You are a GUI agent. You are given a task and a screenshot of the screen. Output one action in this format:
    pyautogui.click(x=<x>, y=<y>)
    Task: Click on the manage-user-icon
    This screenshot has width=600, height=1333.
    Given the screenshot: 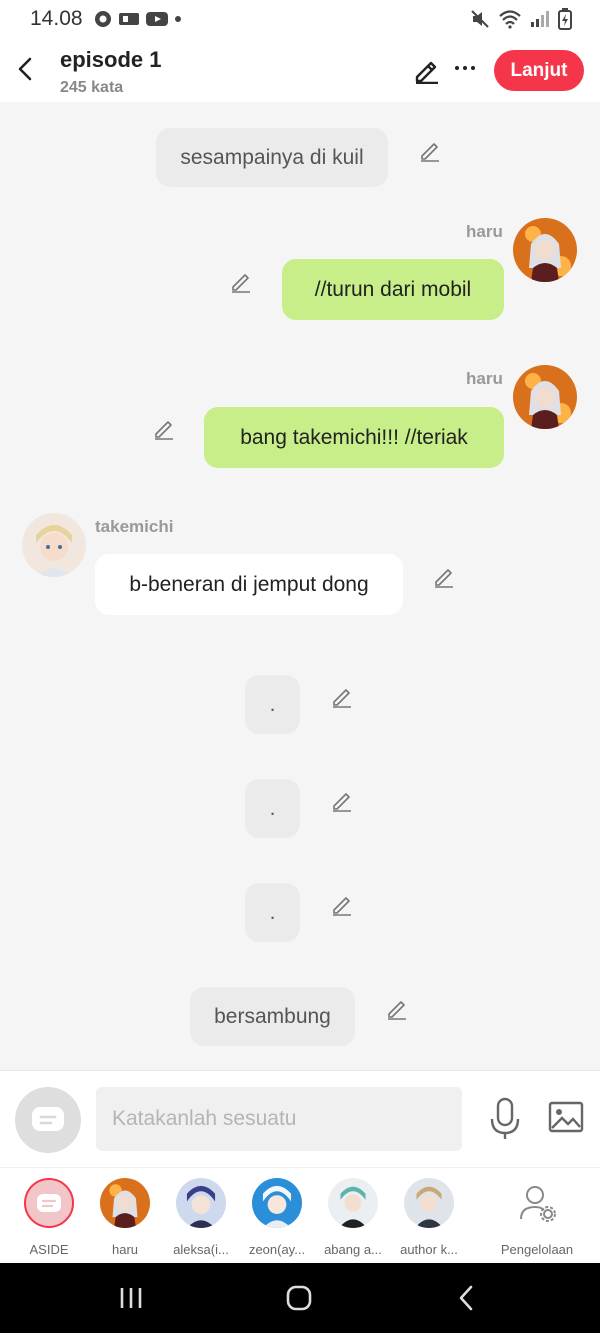 What is the action you would take?
    pyautogui.click(x=537, y=1203)
    